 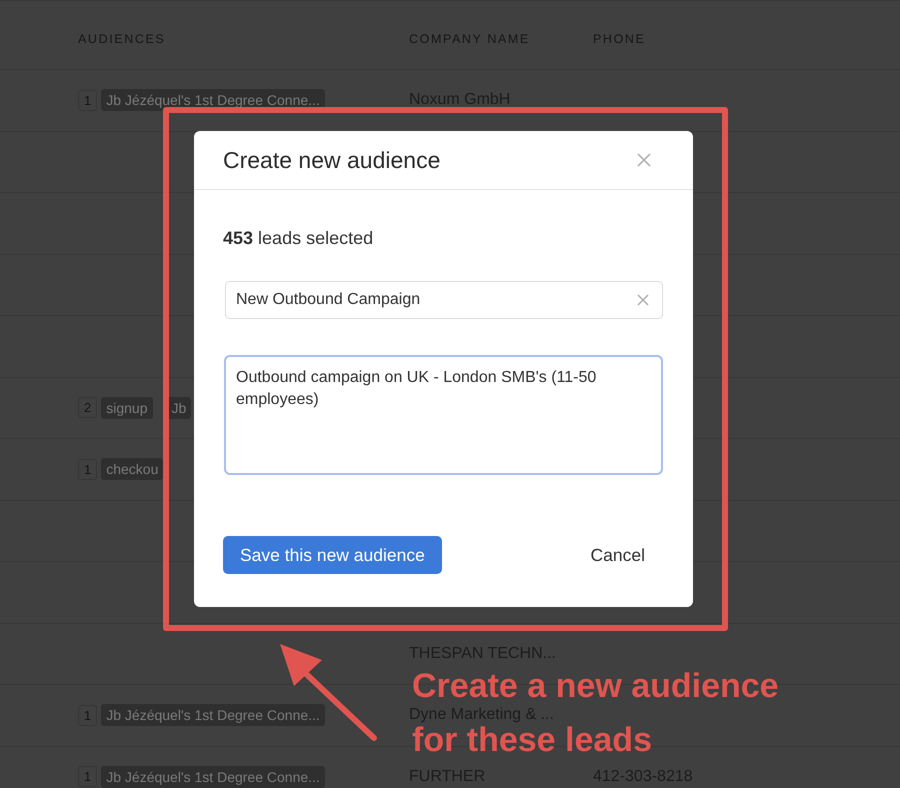 What do you see at coordinates (126, 407) in the screenshot?
I see `audience-tag: signup` at bounding box center [126, 407].